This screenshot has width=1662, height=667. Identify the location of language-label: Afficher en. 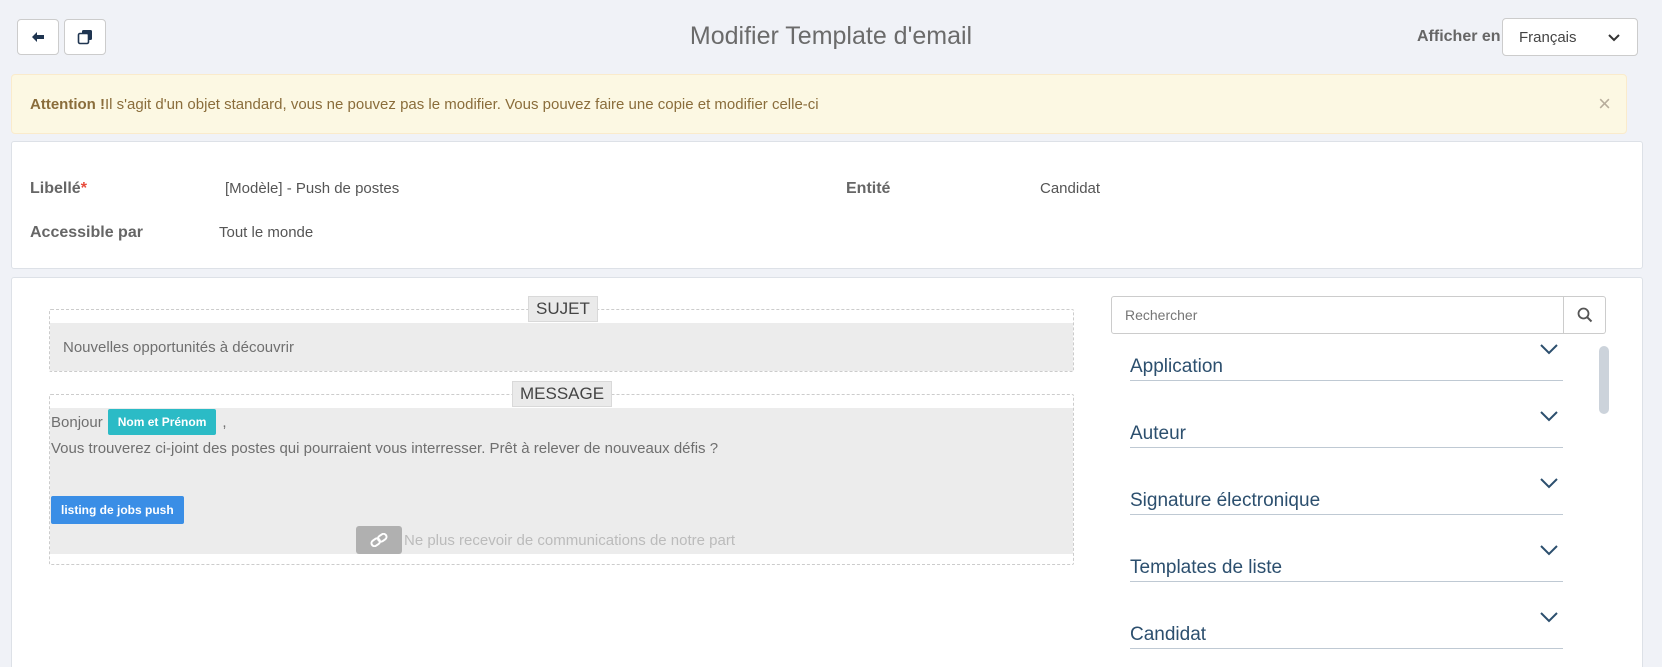
(1459, 36).